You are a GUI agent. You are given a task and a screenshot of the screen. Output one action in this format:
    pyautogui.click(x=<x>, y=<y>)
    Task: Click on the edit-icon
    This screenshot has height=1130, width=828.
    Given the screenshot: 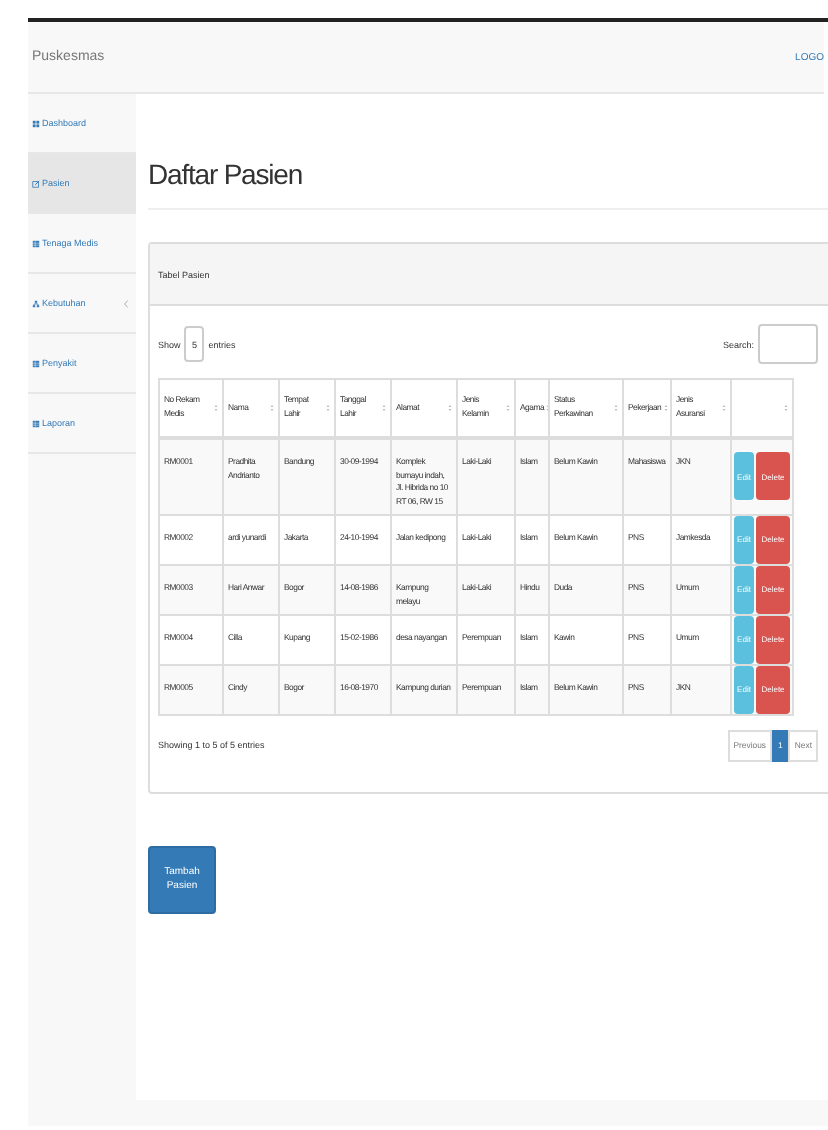 What is the action you would take?
    pyautogui.click(x=36, y=183)
    